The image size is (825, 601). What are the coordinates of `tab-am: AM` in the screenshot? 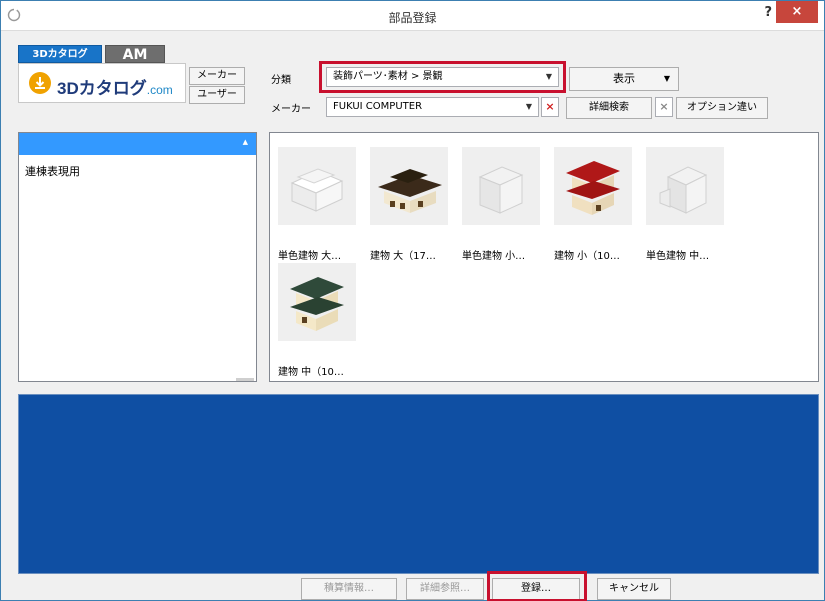 It's located at (135, 54).